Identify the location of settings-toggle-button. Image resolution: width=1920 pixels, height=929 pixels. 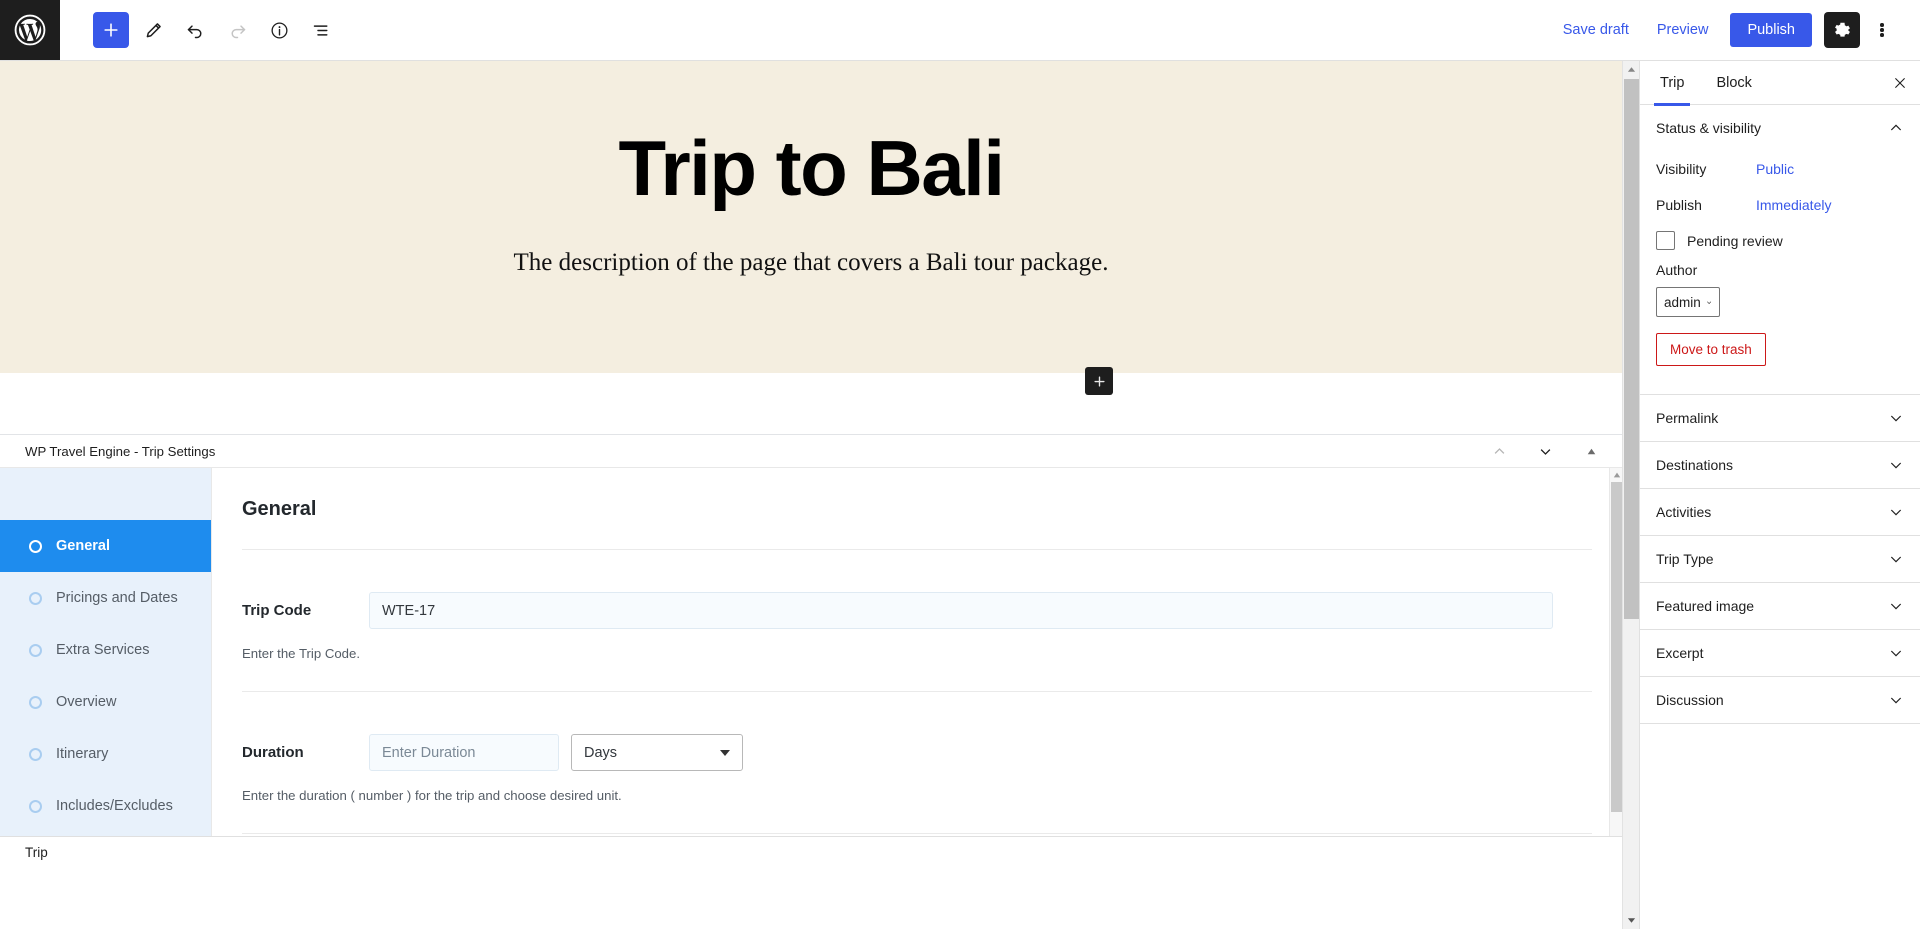
(1842, 30).